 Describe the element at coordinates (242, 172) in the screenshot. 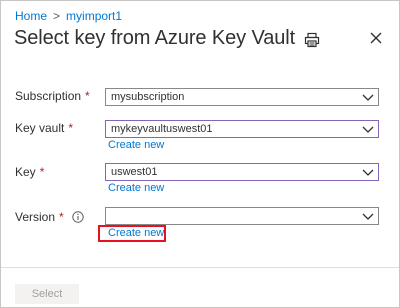

I see `key-select: uswest01` at that location.